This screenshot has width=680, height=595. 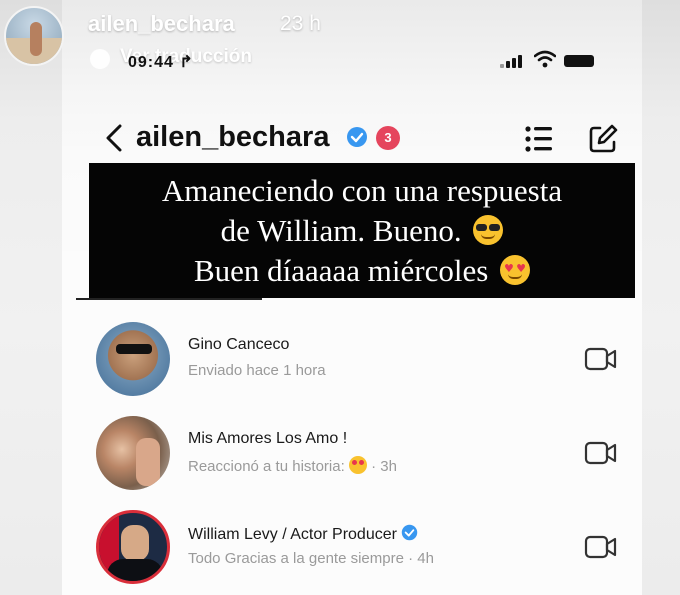 What do you see at coordinates (388, 138) in the screenshot?
I see `notification-badge: 3` at bounding box center [388, 138].